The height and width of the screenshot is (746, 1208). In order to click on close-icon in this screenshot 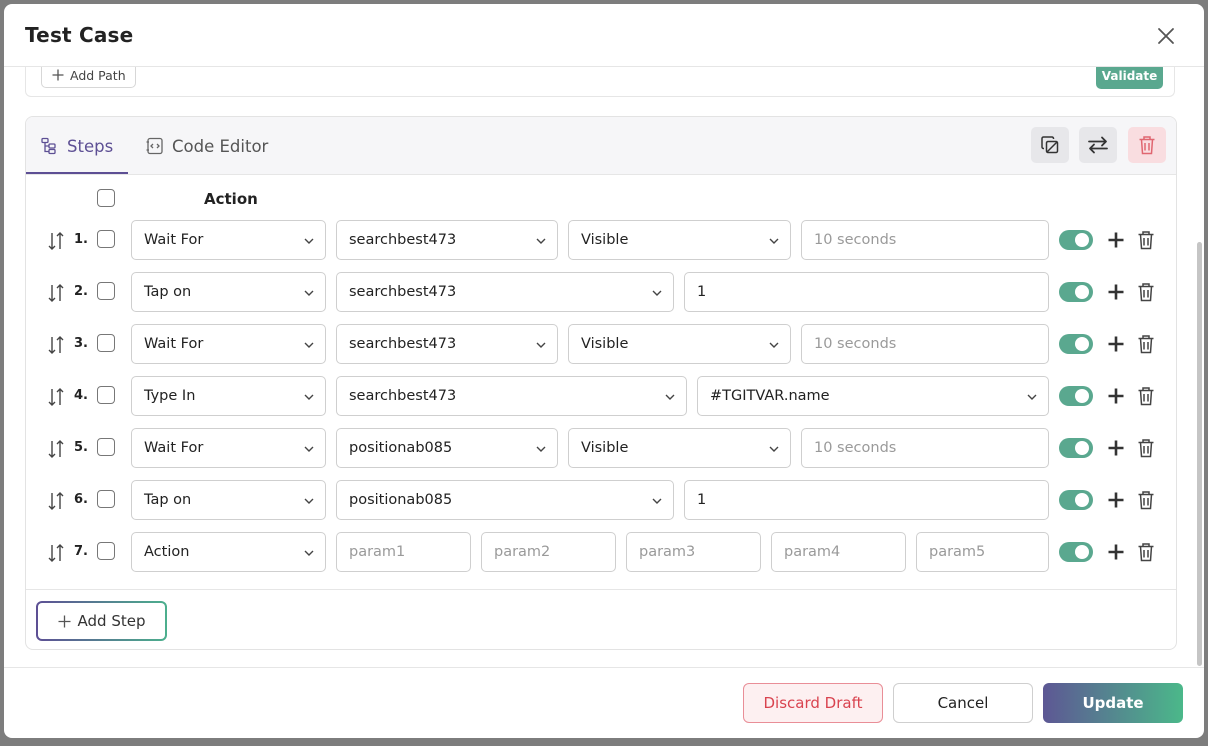, I will do `click(1166, 36)`.